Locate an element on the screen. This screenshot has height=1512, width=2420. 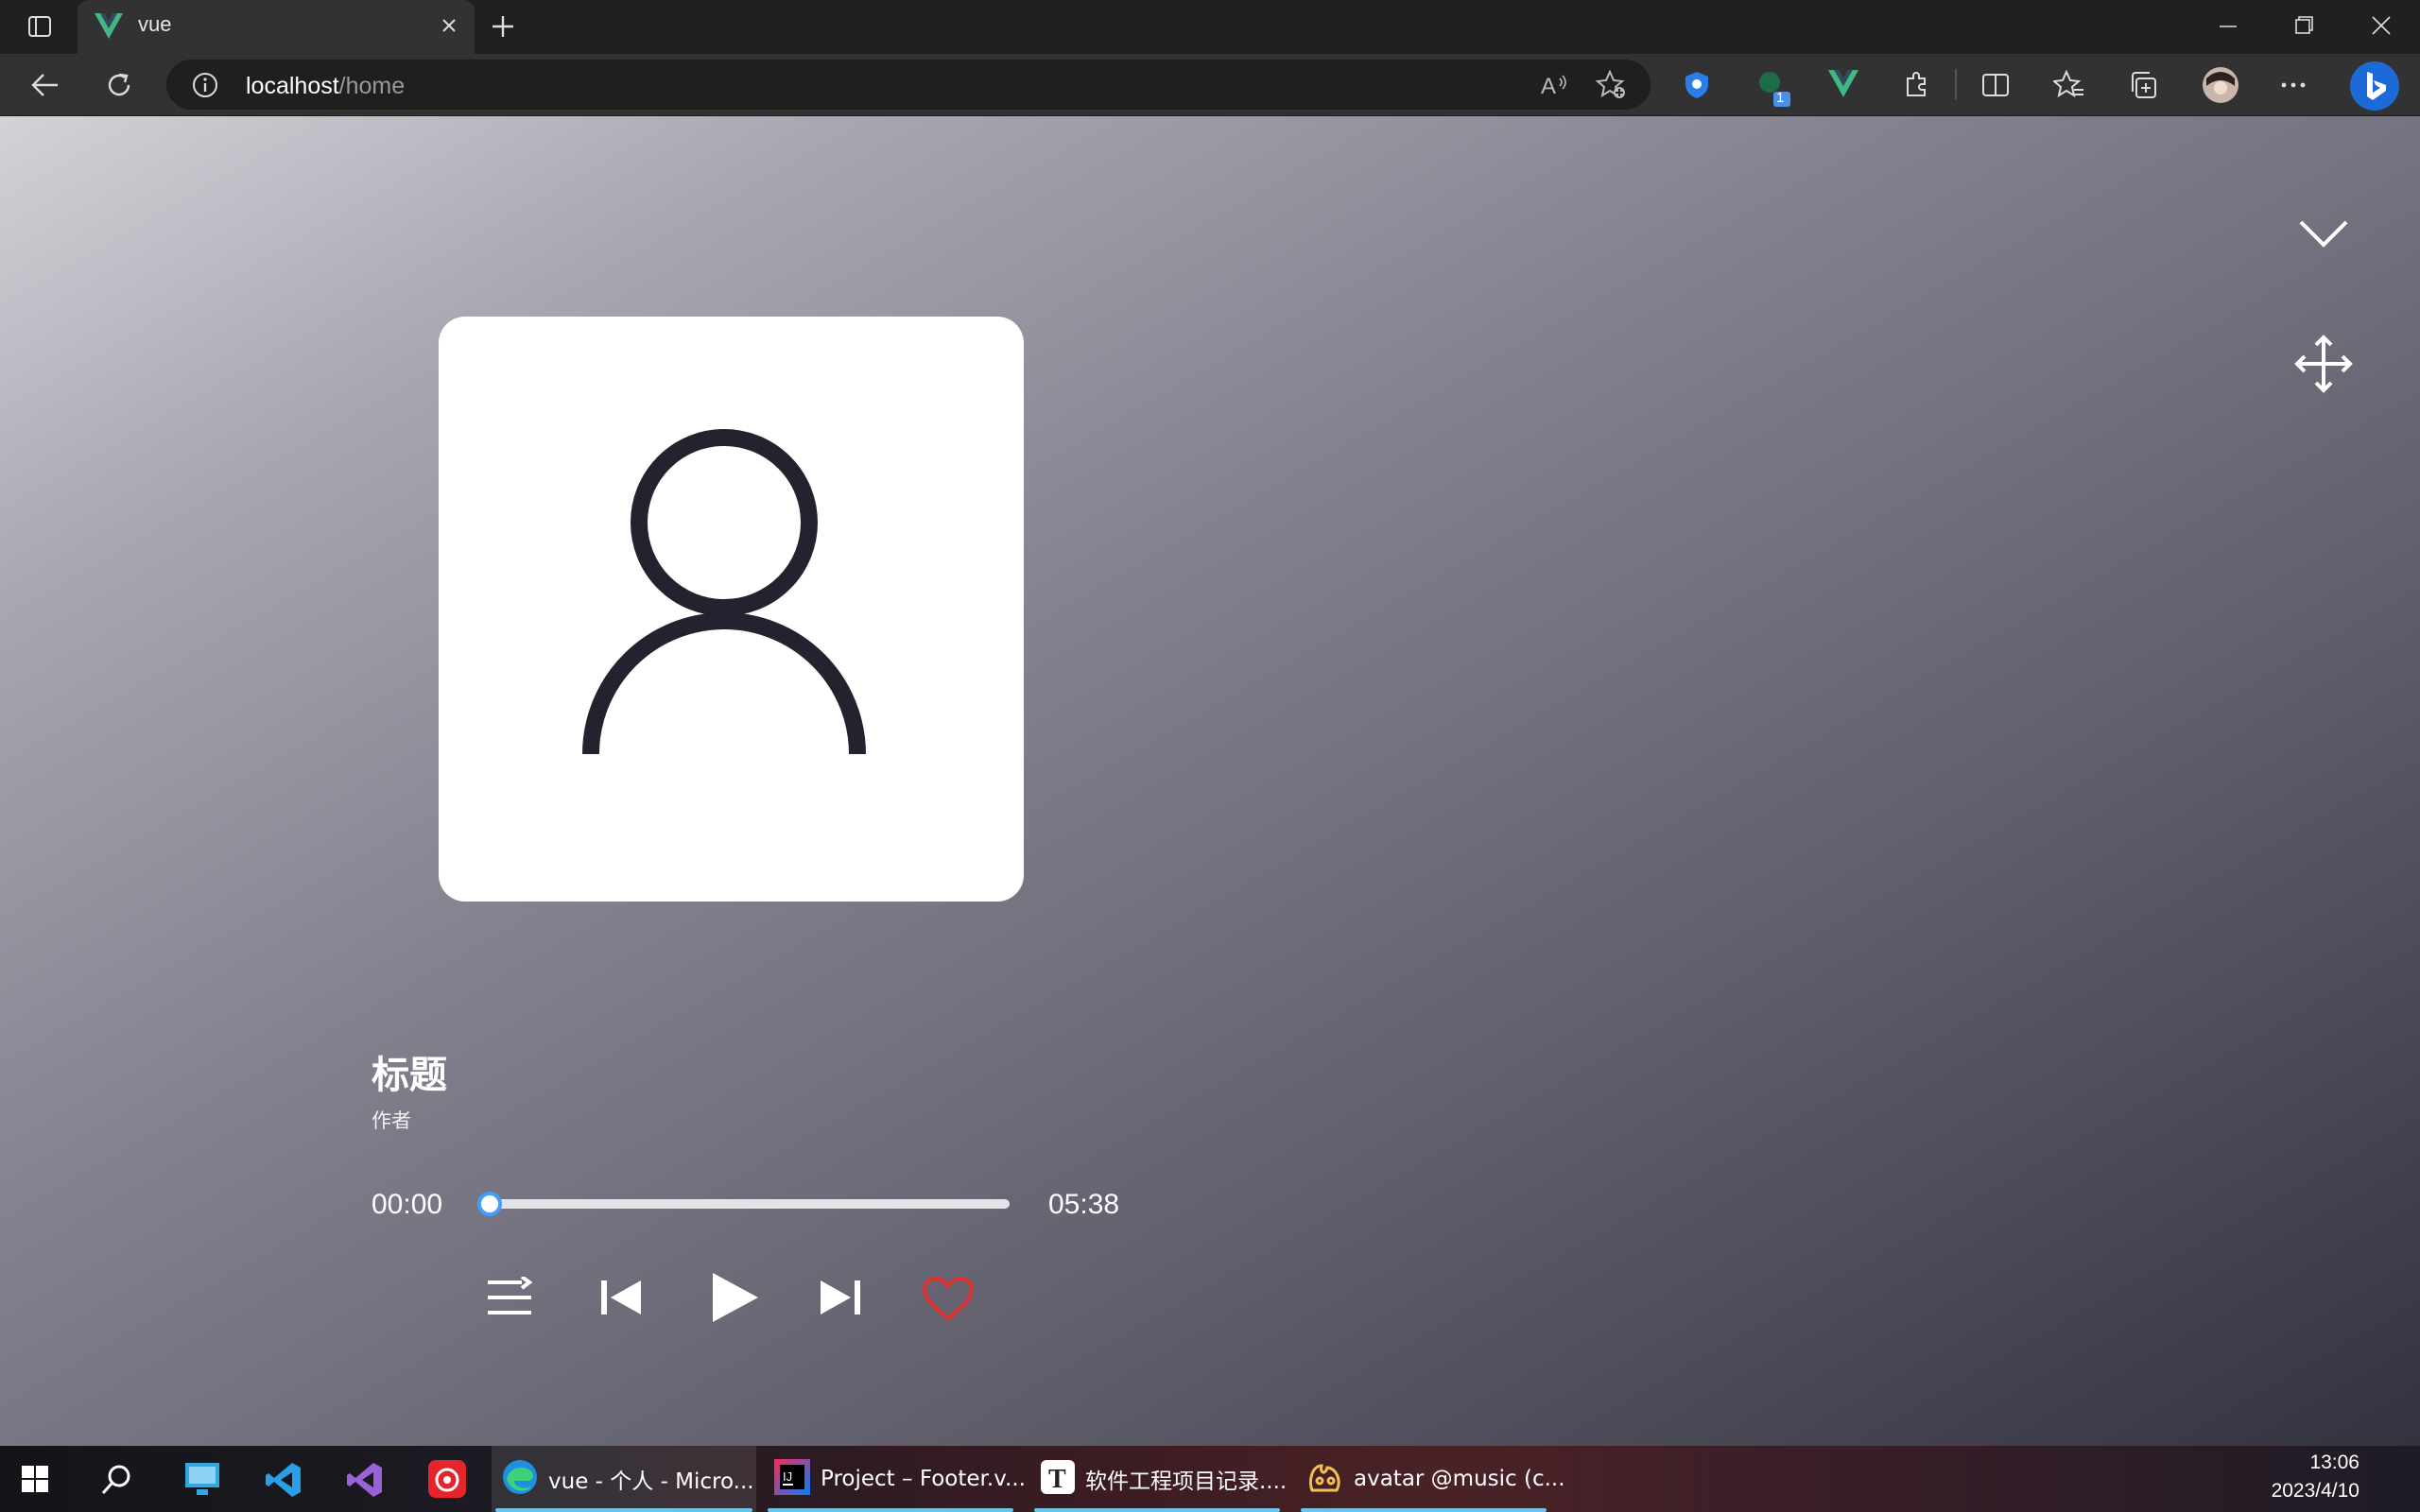
clock-time: 13:06 is located at coordinates (2334, 1463).